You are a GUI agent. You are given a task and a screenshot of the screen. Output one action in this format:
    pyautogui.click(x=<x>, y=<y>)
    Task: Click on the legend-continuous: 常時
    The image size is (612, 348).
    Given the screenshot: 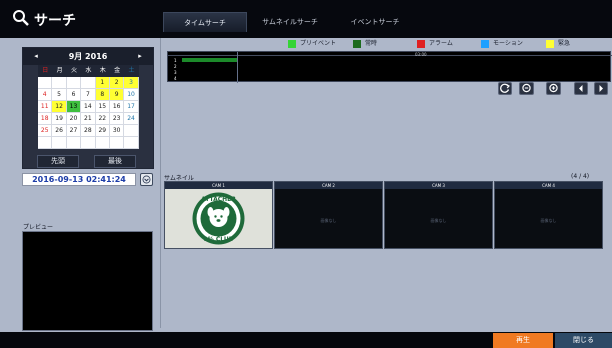 What is the action you would take?
    pyautogui.click(x=365, y=44)
    